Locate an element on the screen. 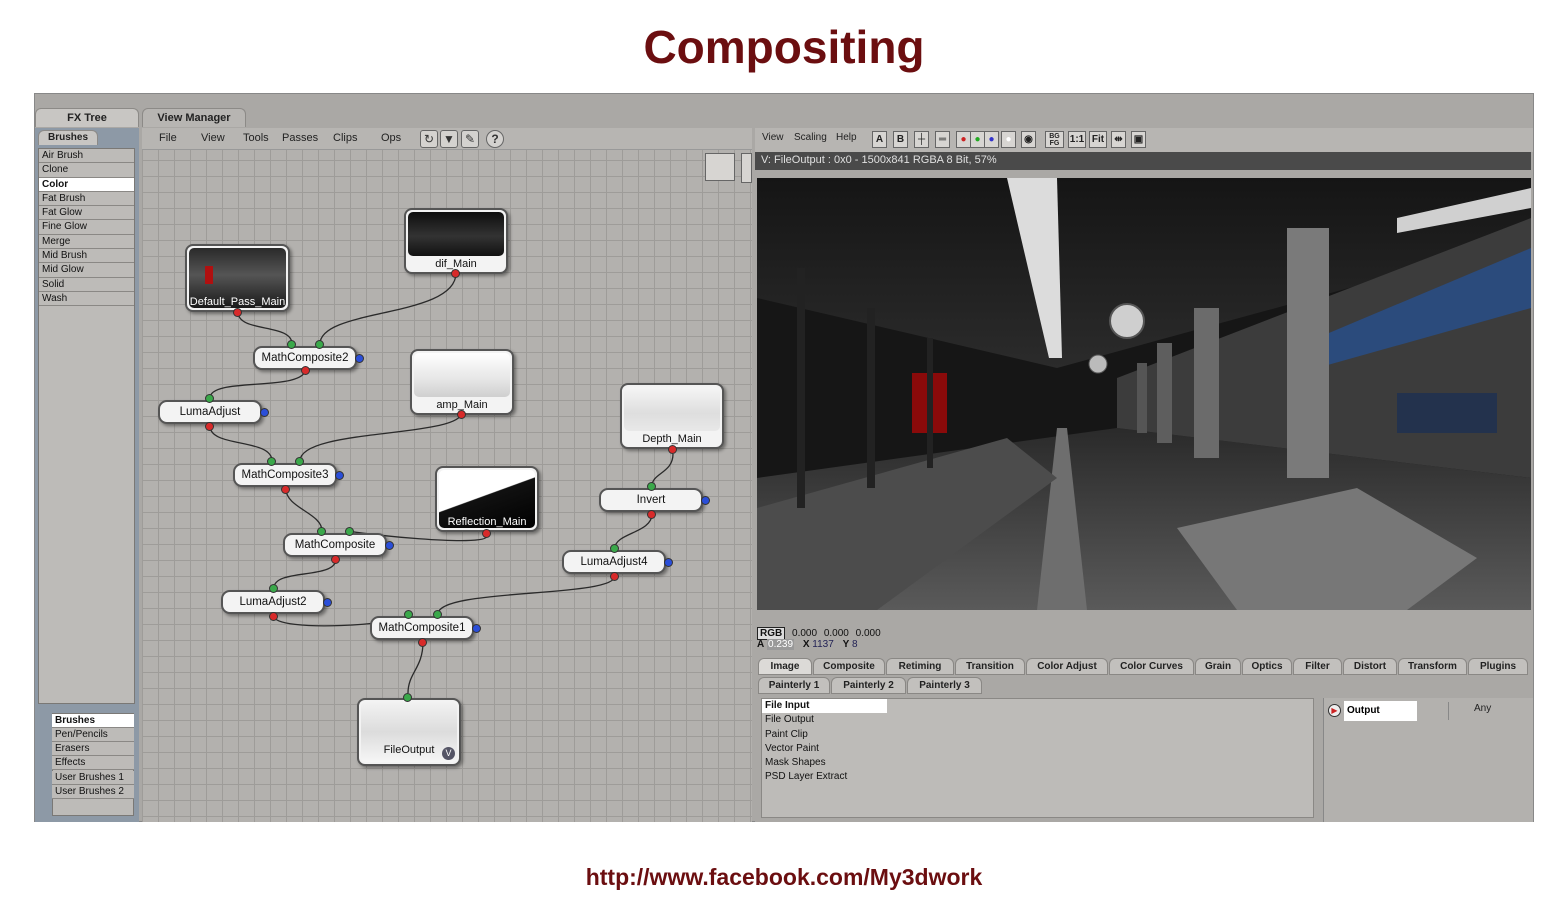 This screenshot has height=920, width=1568. tab-grain: Grain is located at coordinates (1218, 666).